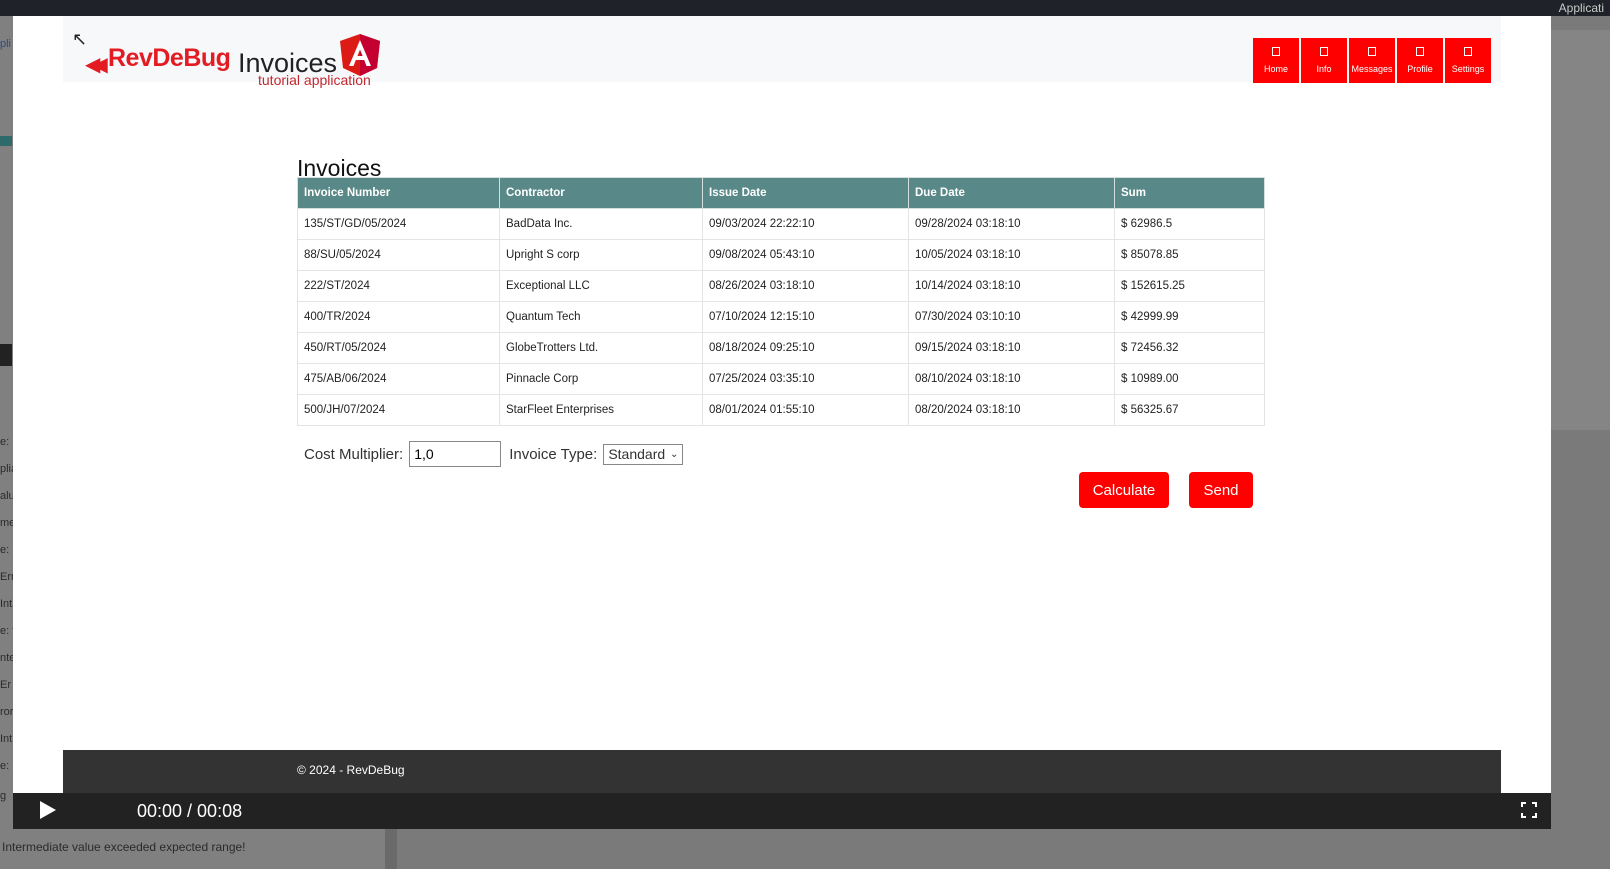 This screenshot has width=1610, height=869. I want to click on settings-icon, so click(1468, 51).